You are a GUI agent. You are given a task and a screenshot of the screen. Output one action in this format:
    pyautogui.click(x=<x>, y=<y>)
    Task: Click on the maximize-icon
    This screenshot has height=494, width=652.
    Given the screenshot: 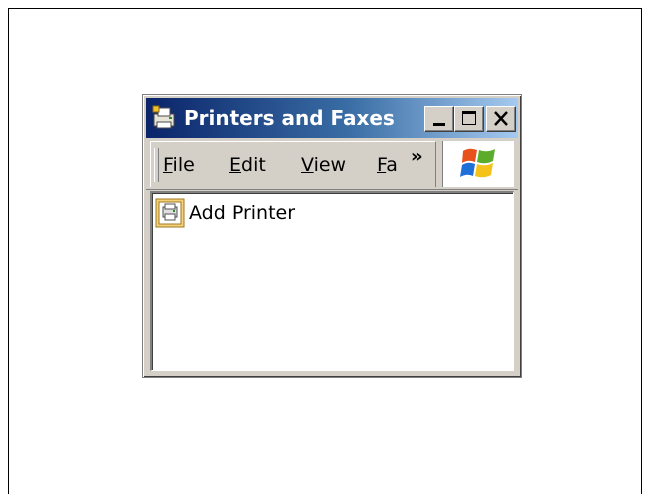 What is the action you would take?
    pyautogui.click(x=469, y=118)
    